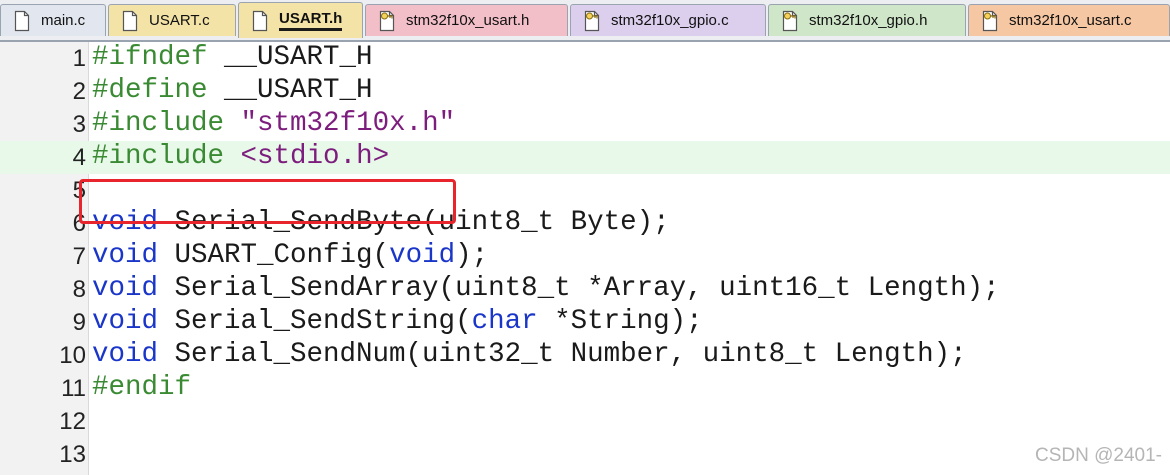 The height and width of the screenshot is (475, 1170). I want to click on code-text: void Serial_SendString(char *String);, so click(397, 322).